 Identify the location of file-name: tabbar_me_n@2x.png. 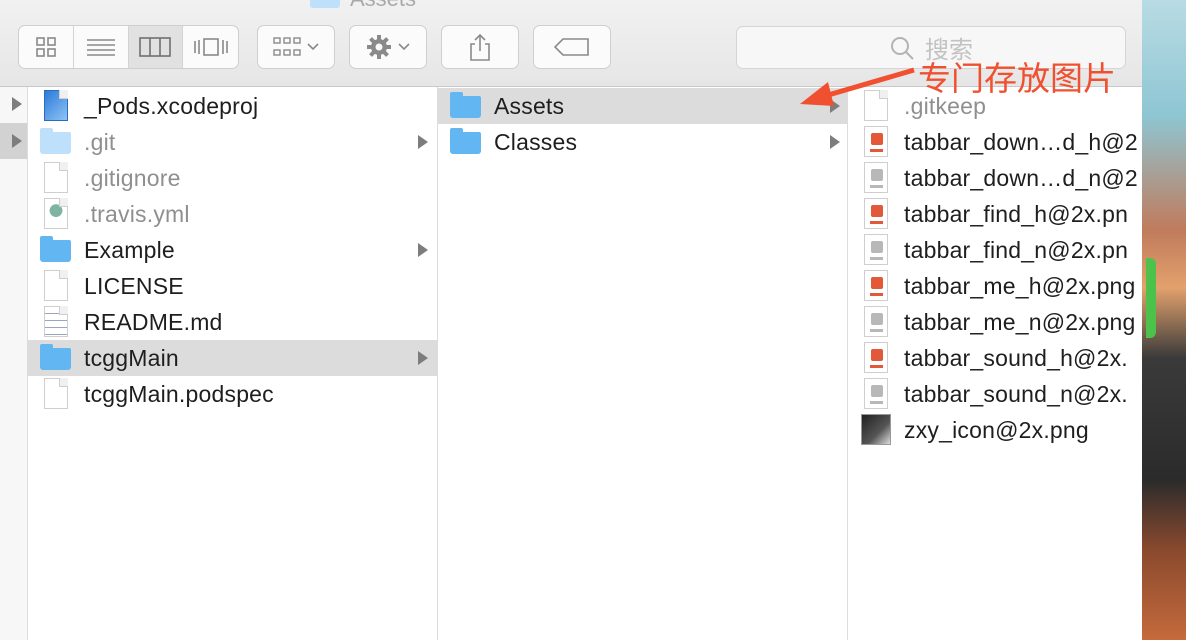
(1020, 321).